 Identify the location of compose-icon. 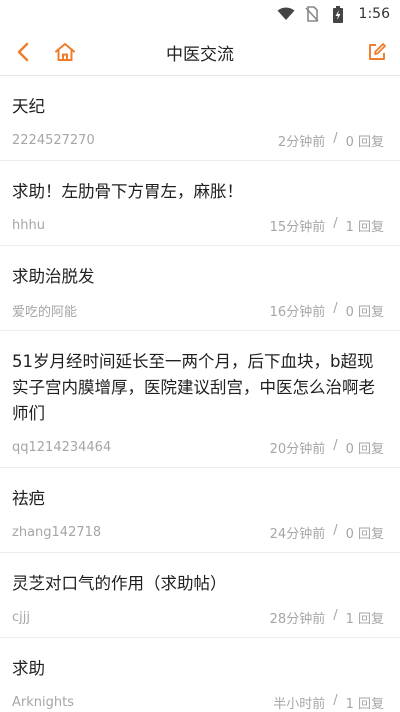
(377, 51).